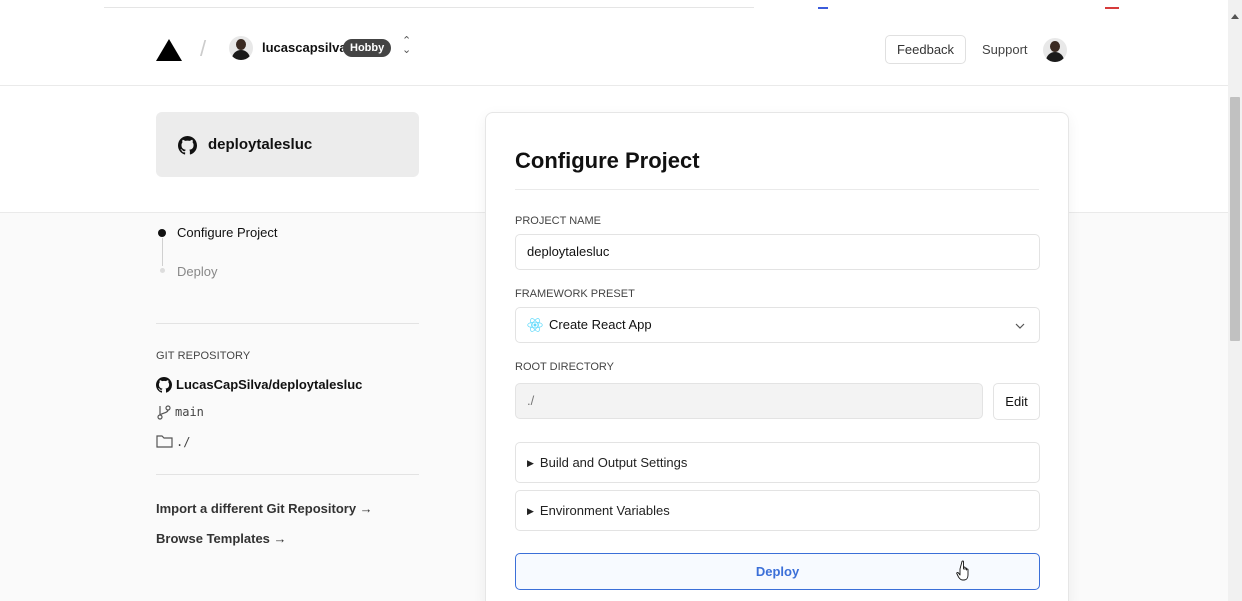 The image size is (1242, 601). What do you see at coordinates (777, 252) in the screenshot?
I see `project-name-input: deploytalesluc` at bounding box center [777, 252].